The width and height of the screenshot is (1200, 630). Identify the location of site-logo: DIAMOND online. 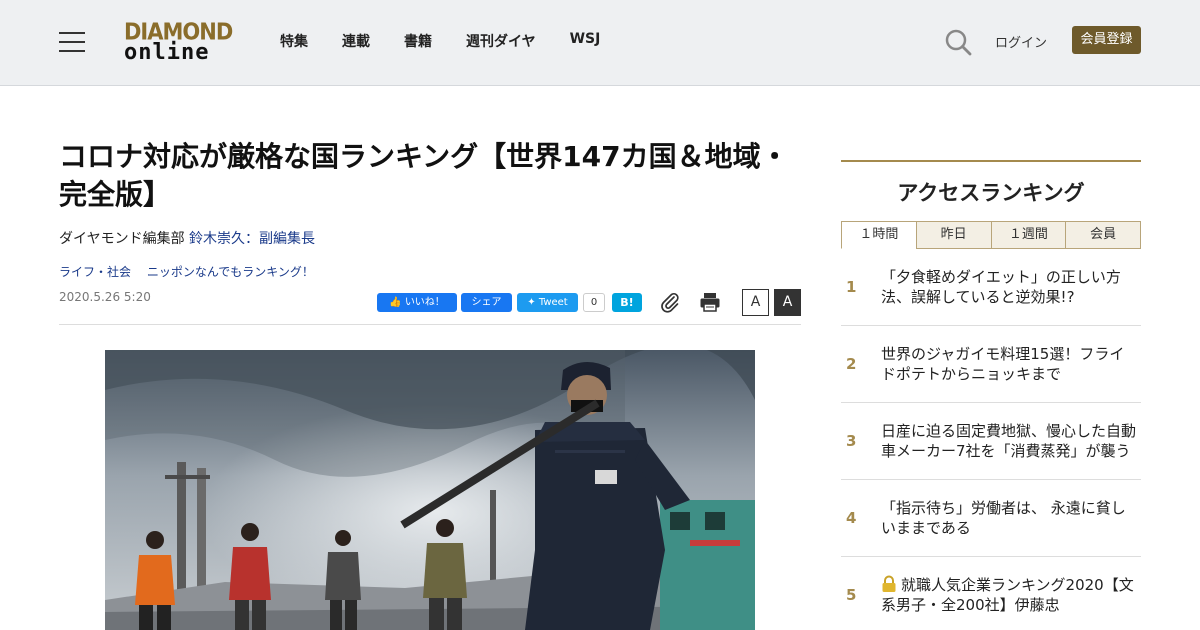
(178, 42).